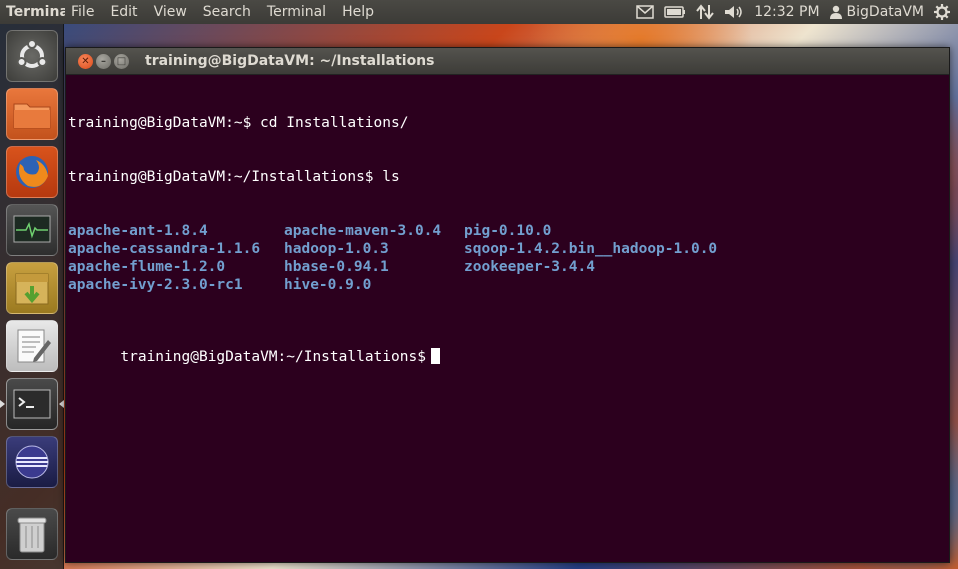 This screenshot has height=569, width=958. What do you see at coordinates (328, 285) in the screenshot?
I see `directory-entry: hive-0.9.0` at bounding box center [328, 285].